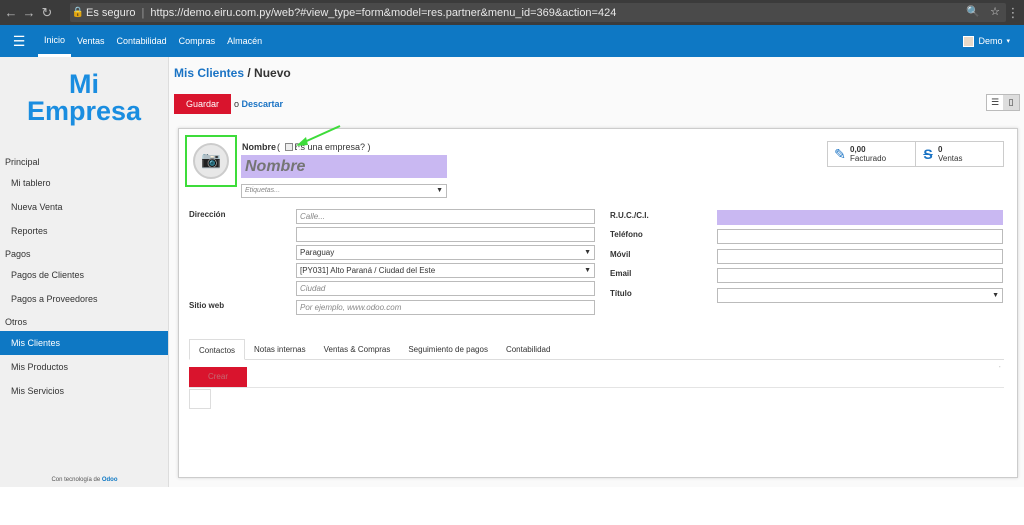  I want to click on phone-label: Teléfono, so click(626, 234).